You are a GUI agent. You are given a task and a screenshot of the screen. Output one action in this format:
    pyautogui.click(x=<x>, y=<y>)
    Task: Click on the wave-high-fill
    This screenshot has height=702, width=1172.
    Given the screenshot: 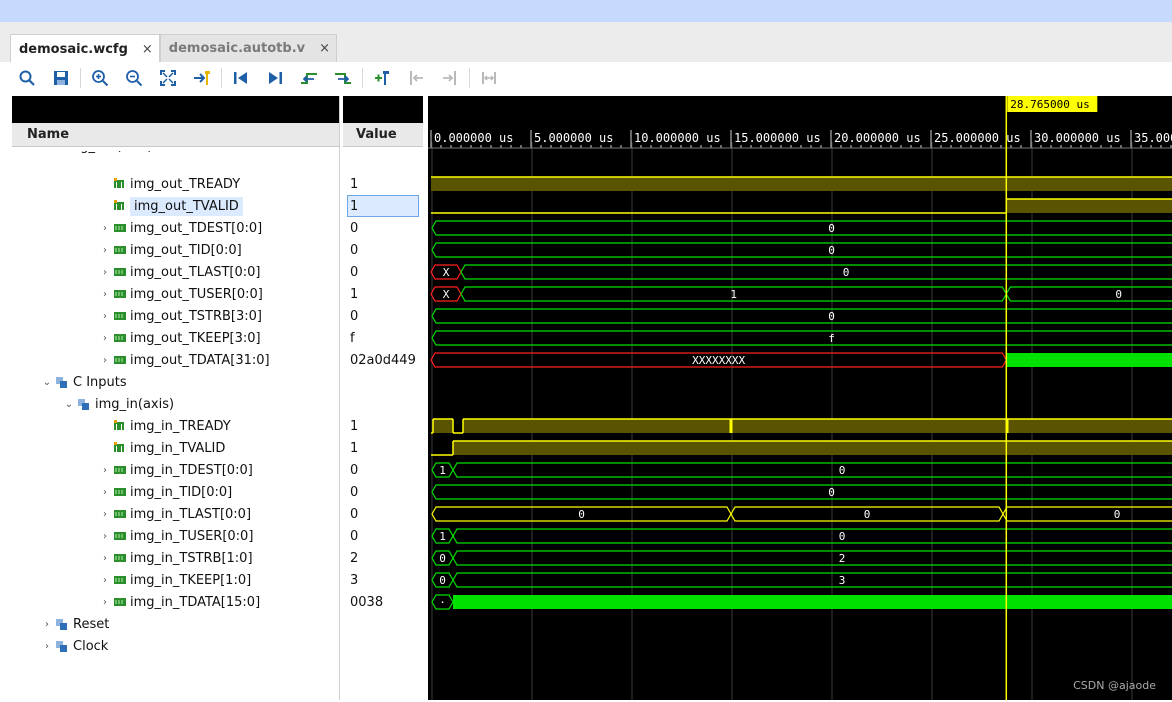 What is the action you would take?
    pyautogui.click(x=443, y=426)
    